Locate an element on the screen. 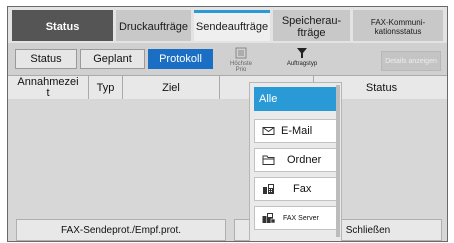 The image size is (454, 243). tab-label: Speicherau- fträge is located at coordinates (311, 27).